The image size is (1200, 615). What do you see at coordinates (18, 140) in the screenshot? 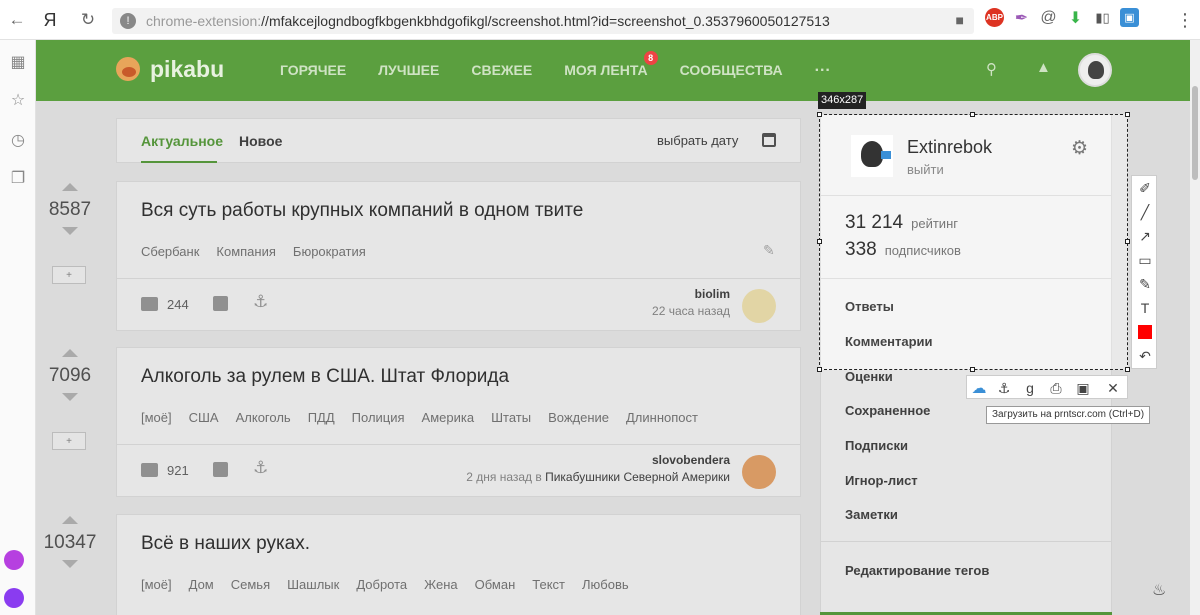
I see `history-clock-icon: ◷` at bounding box center [18, 140].